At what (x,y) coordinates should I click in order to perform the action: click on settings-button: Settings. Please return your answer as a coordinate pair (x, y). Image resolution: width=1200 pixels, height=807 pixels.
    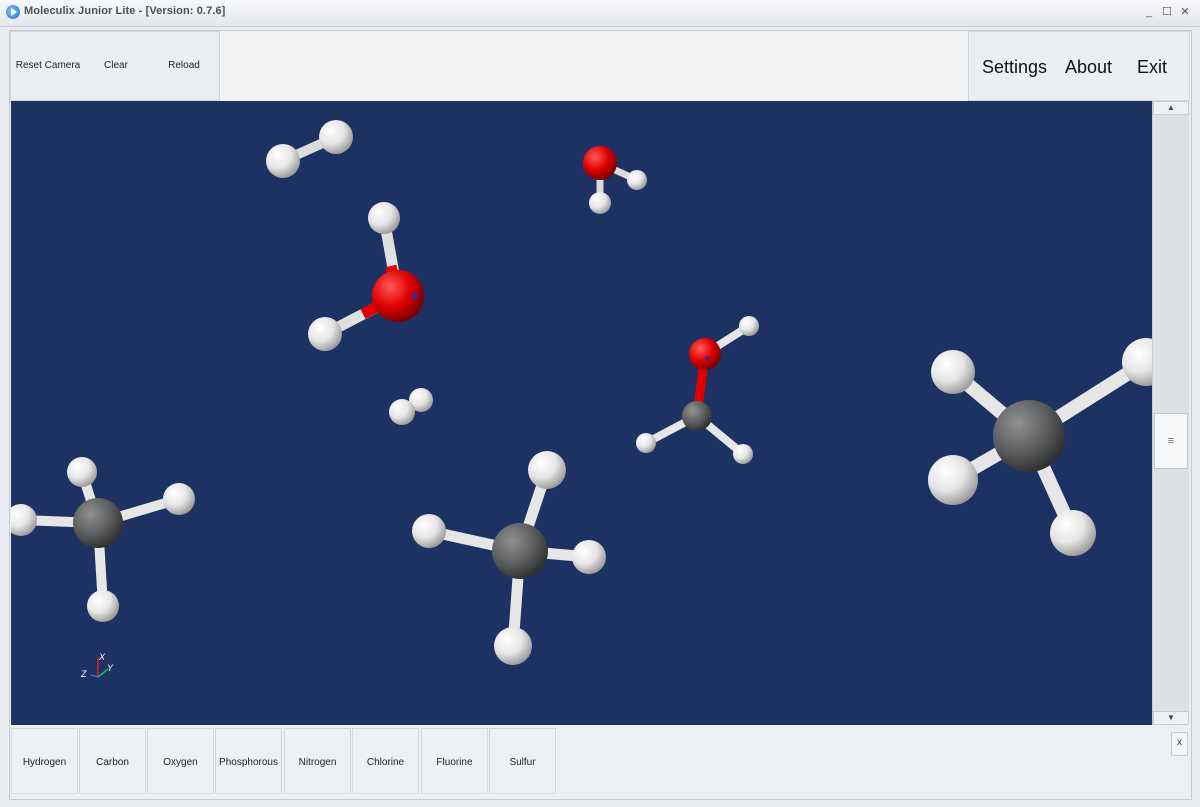
    Looking at the image, I should click on (1014, 66).